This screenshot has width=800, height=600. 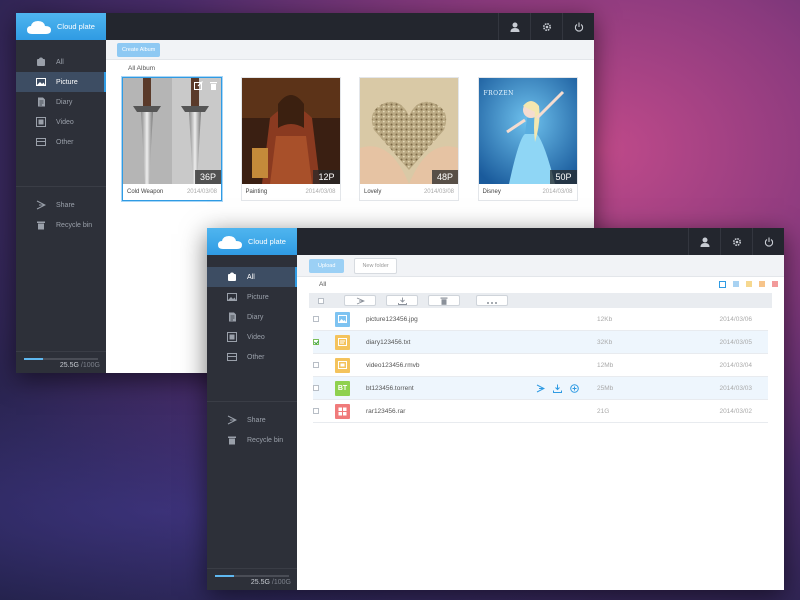 What do you see at coordinates (213, 85) in the screenshot?
I see `delete-icon` at bounding box center [213, 85].